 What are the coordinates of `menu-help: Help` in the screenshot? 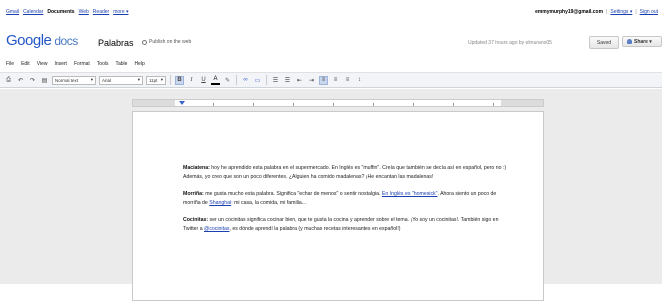 It's located at (139, 64).